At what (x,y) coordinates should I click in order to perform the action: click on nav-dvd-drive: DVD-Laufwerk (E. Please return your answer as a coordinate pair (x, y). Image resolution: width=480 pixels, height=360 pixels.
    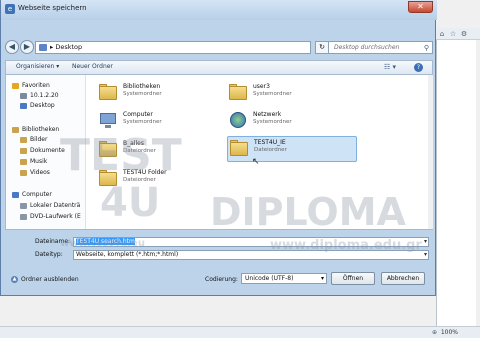
    Looking at the image, I should click on (50, 217).